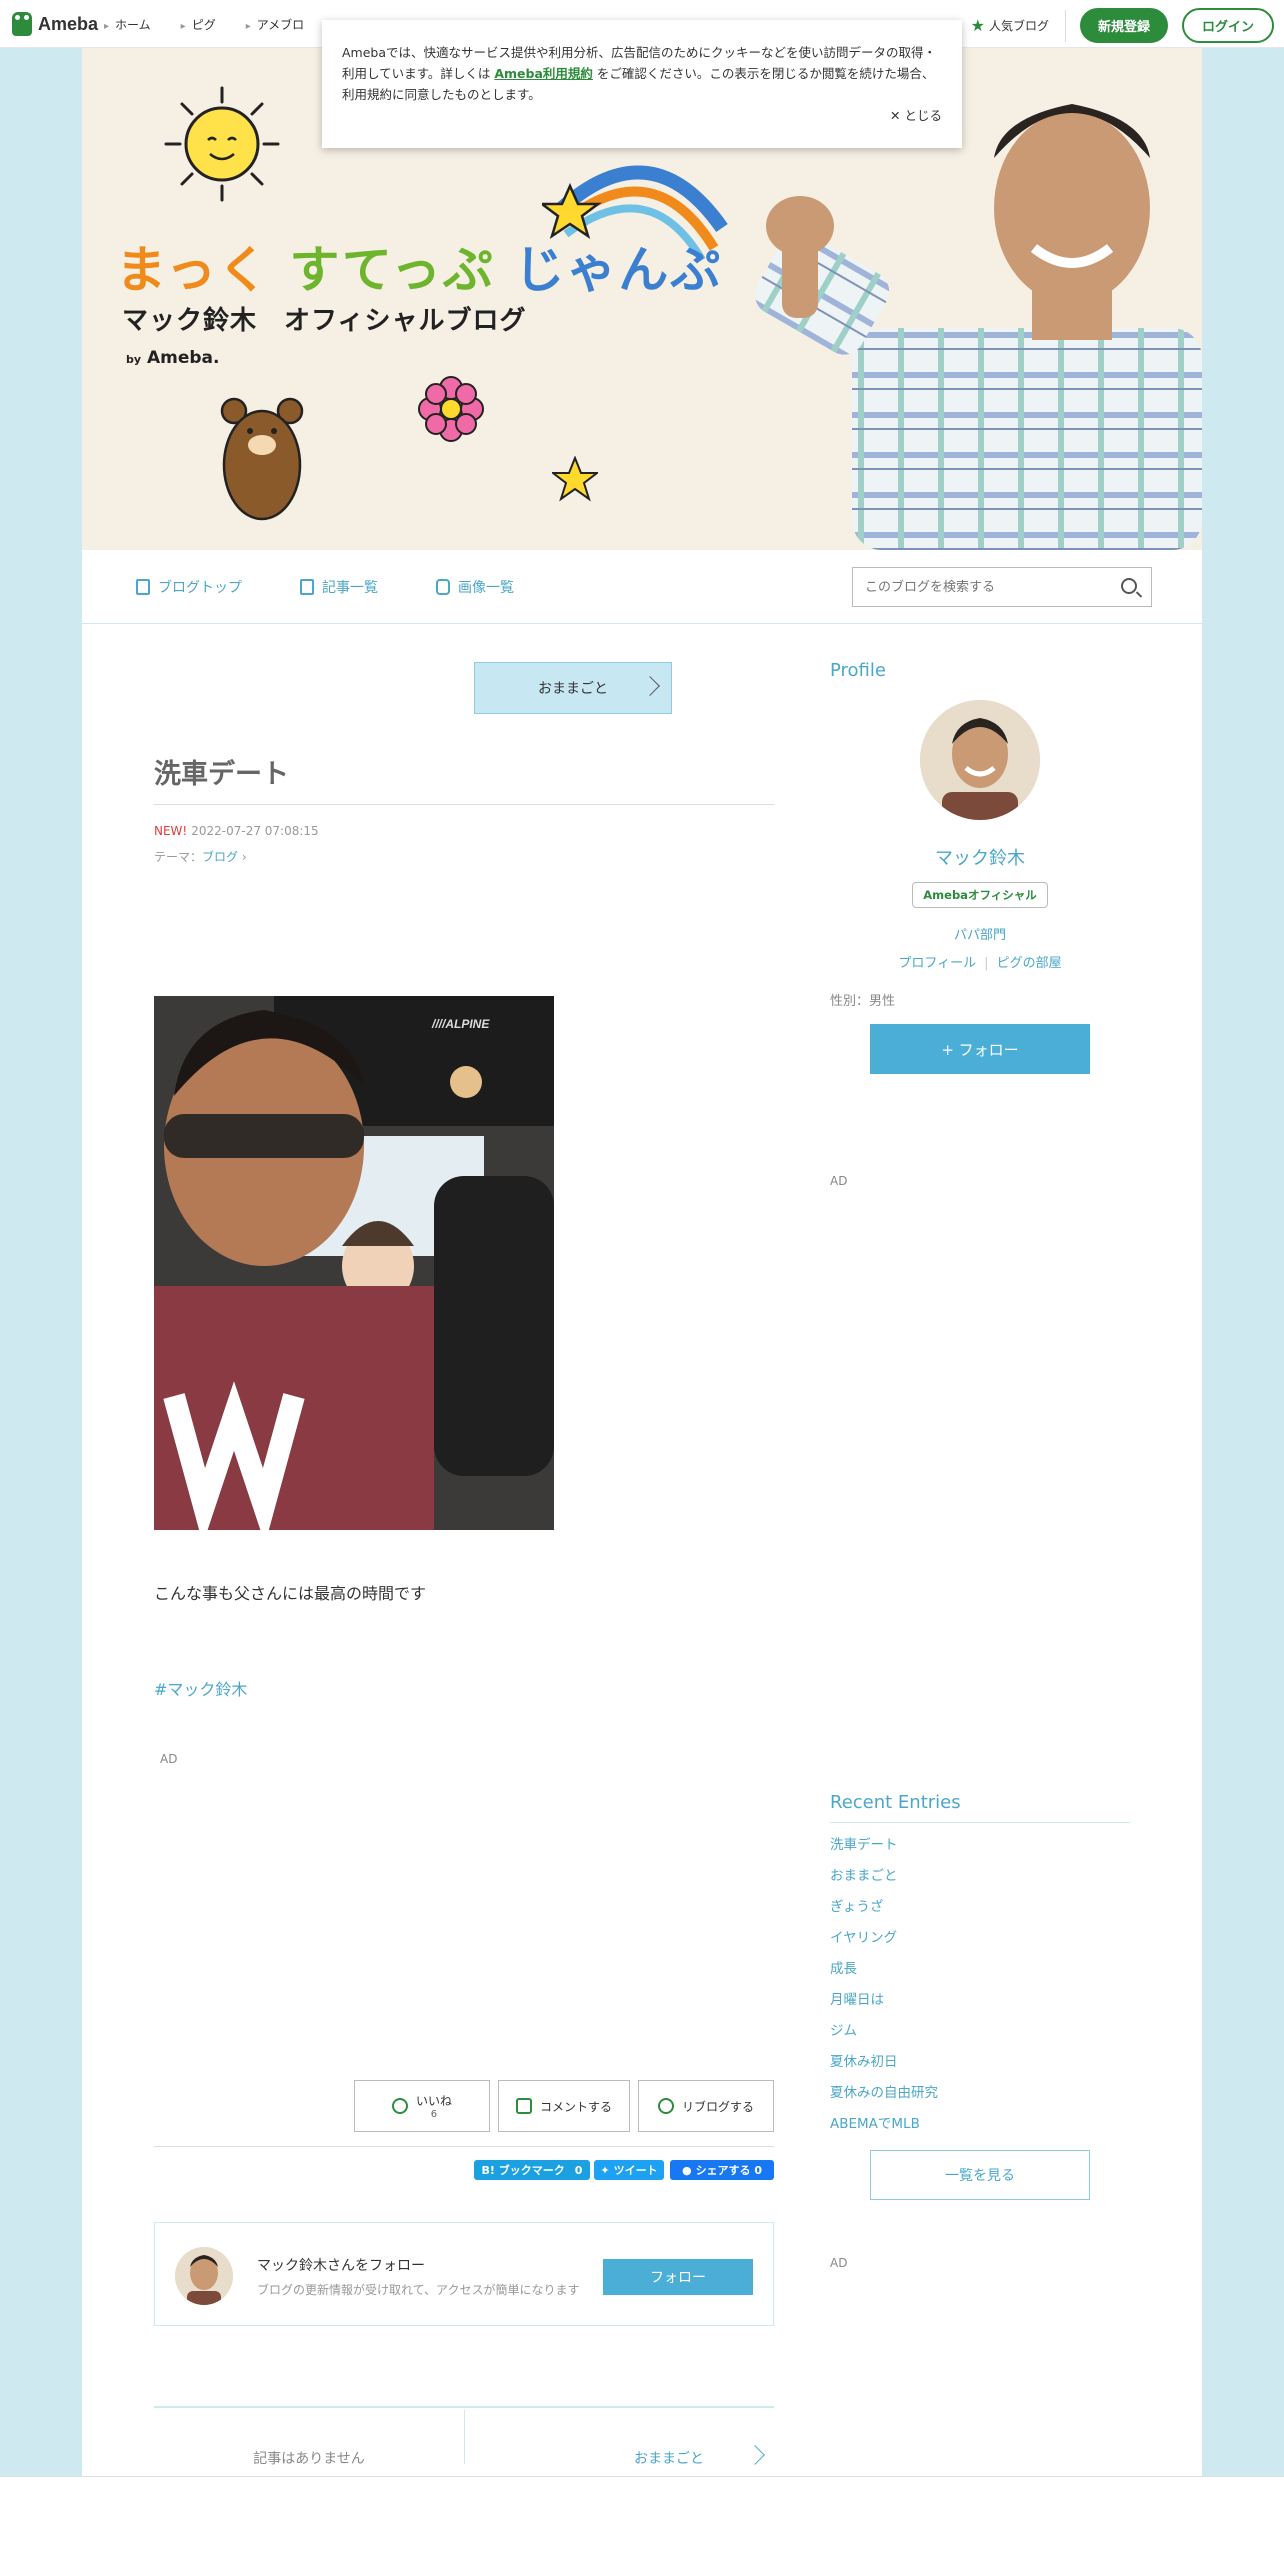  Describe the element at coordinates (977, 25) in the screenshot. I see `star-icon: ★` at that location.